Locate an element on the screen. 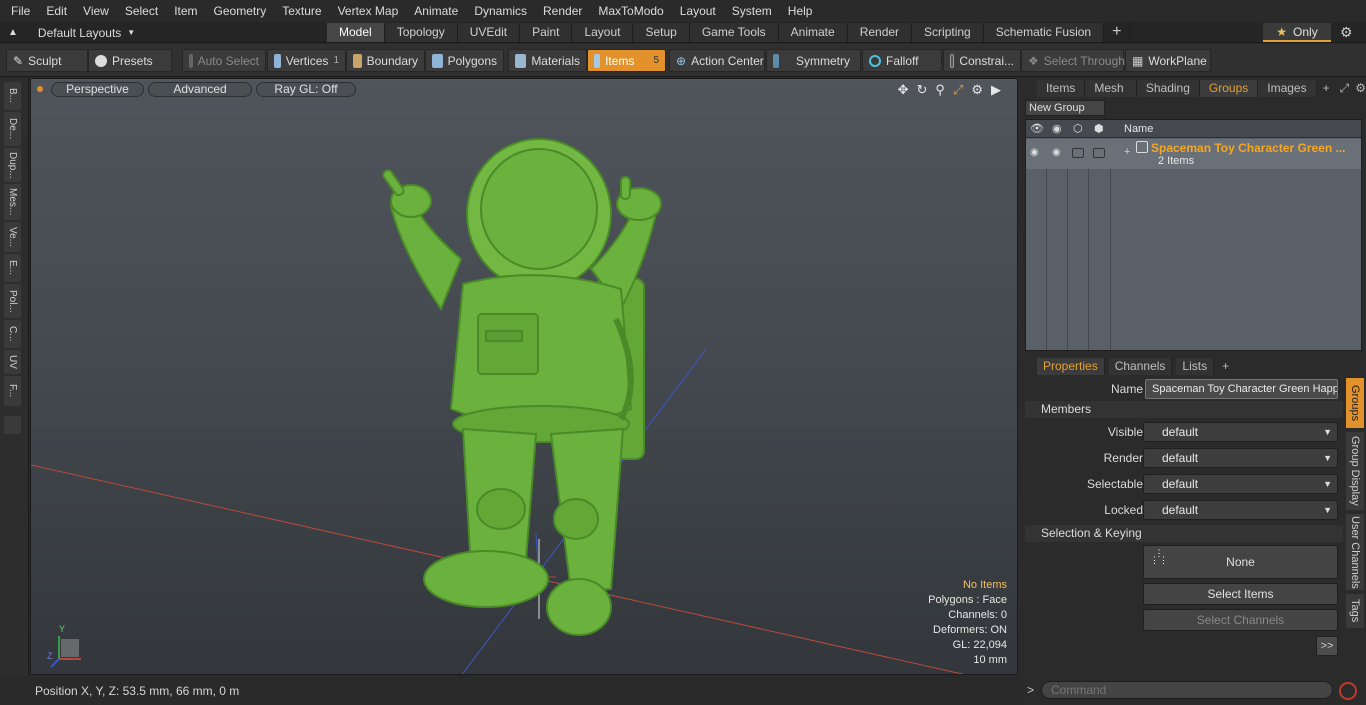 The height and width of the screenshot is (705, 1366). viewport-gear-icon: ⚙ is located at coordinates (977, 90).